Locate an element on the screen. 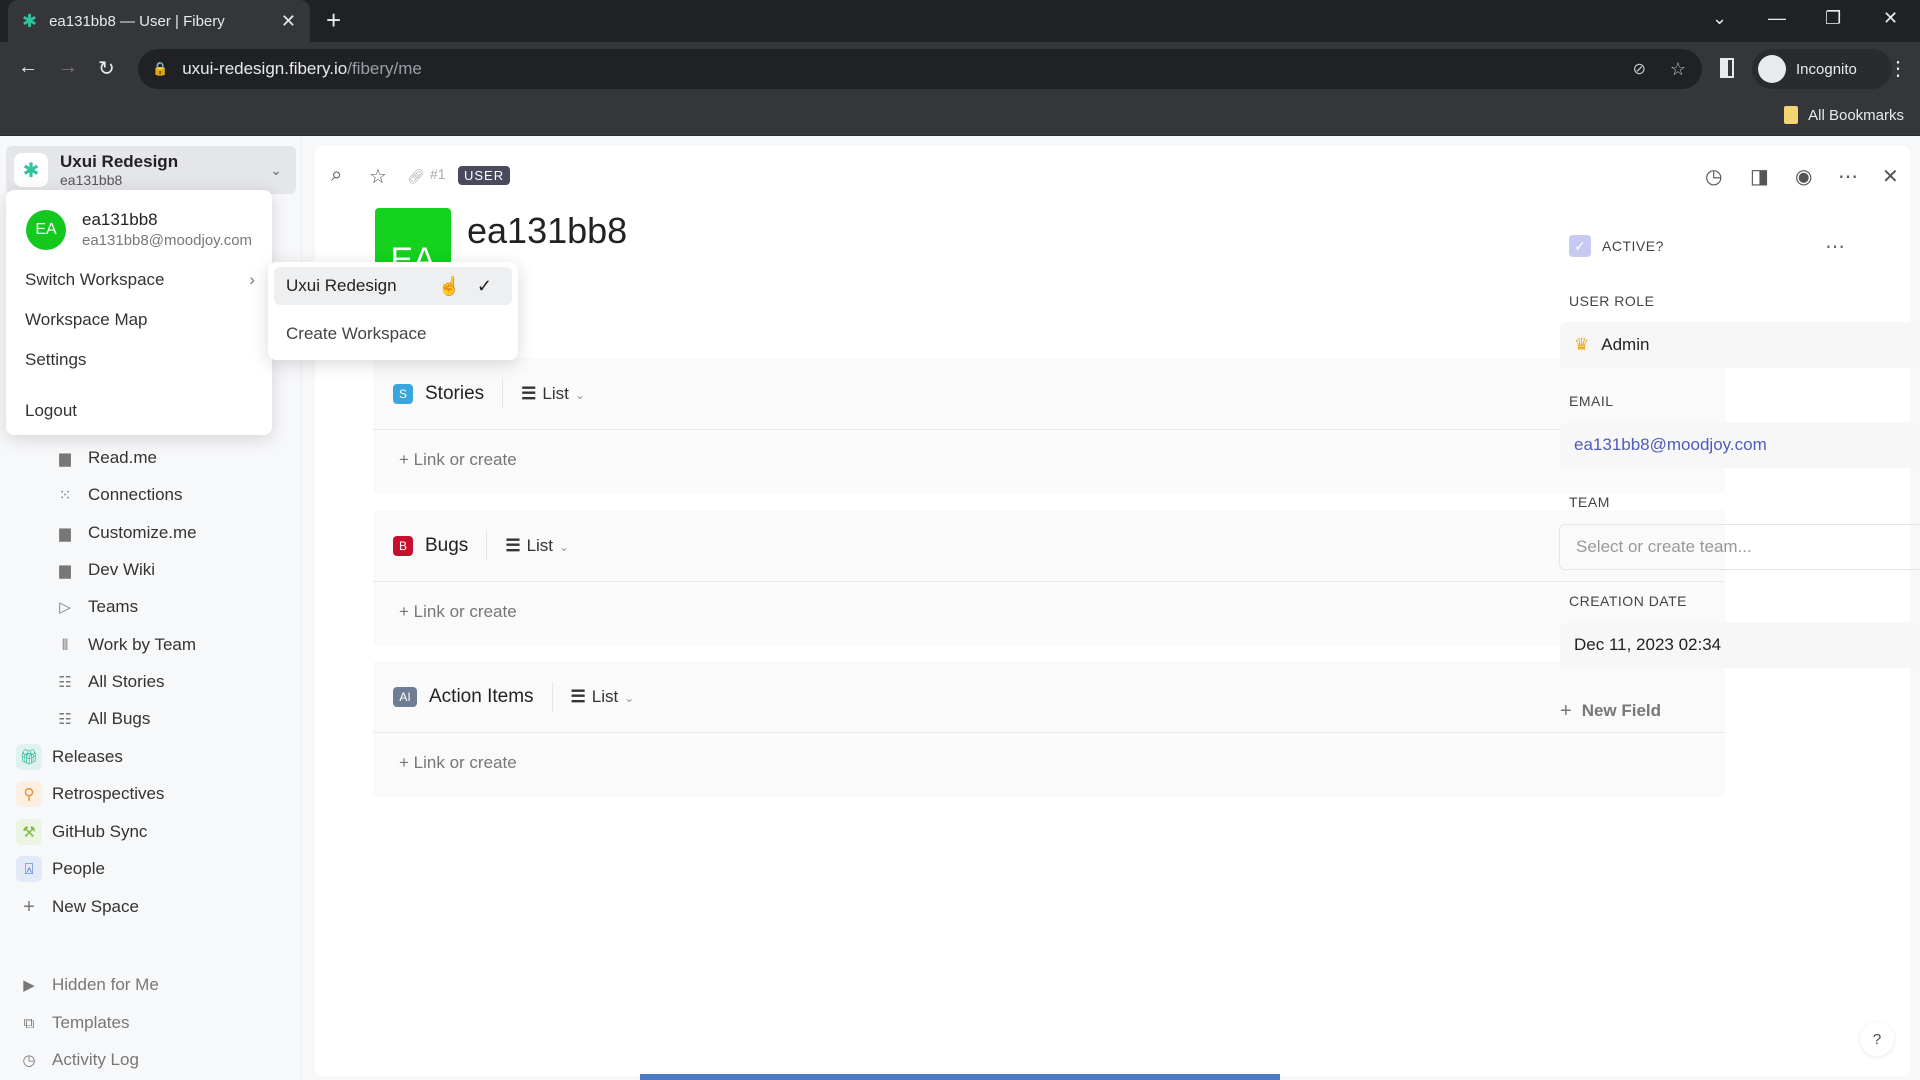  new-space-button: + New Space is located at coordinates (77, 907).